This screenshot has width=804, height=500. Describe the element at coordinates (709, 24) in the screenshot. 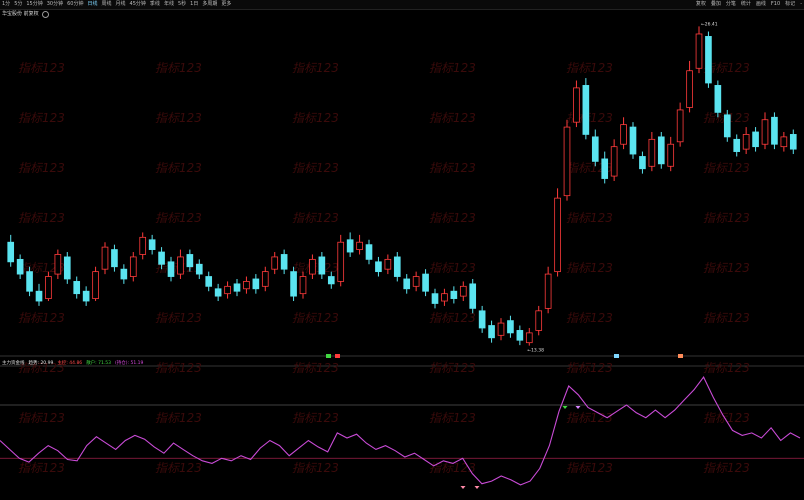

I see `price-high-label: ←26.41` at that location.